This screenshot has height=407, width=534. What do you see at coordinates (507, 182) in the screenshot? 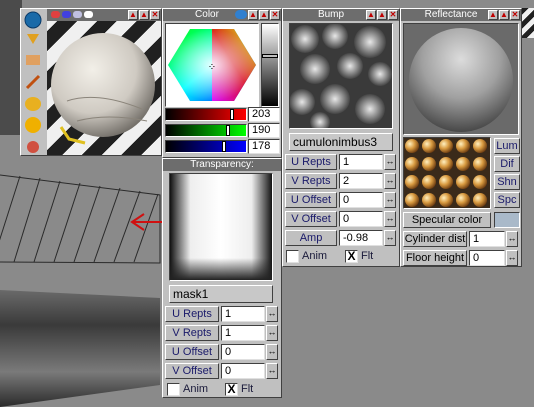
I see `shn-button: Shn` at bounding box center [507, 182].